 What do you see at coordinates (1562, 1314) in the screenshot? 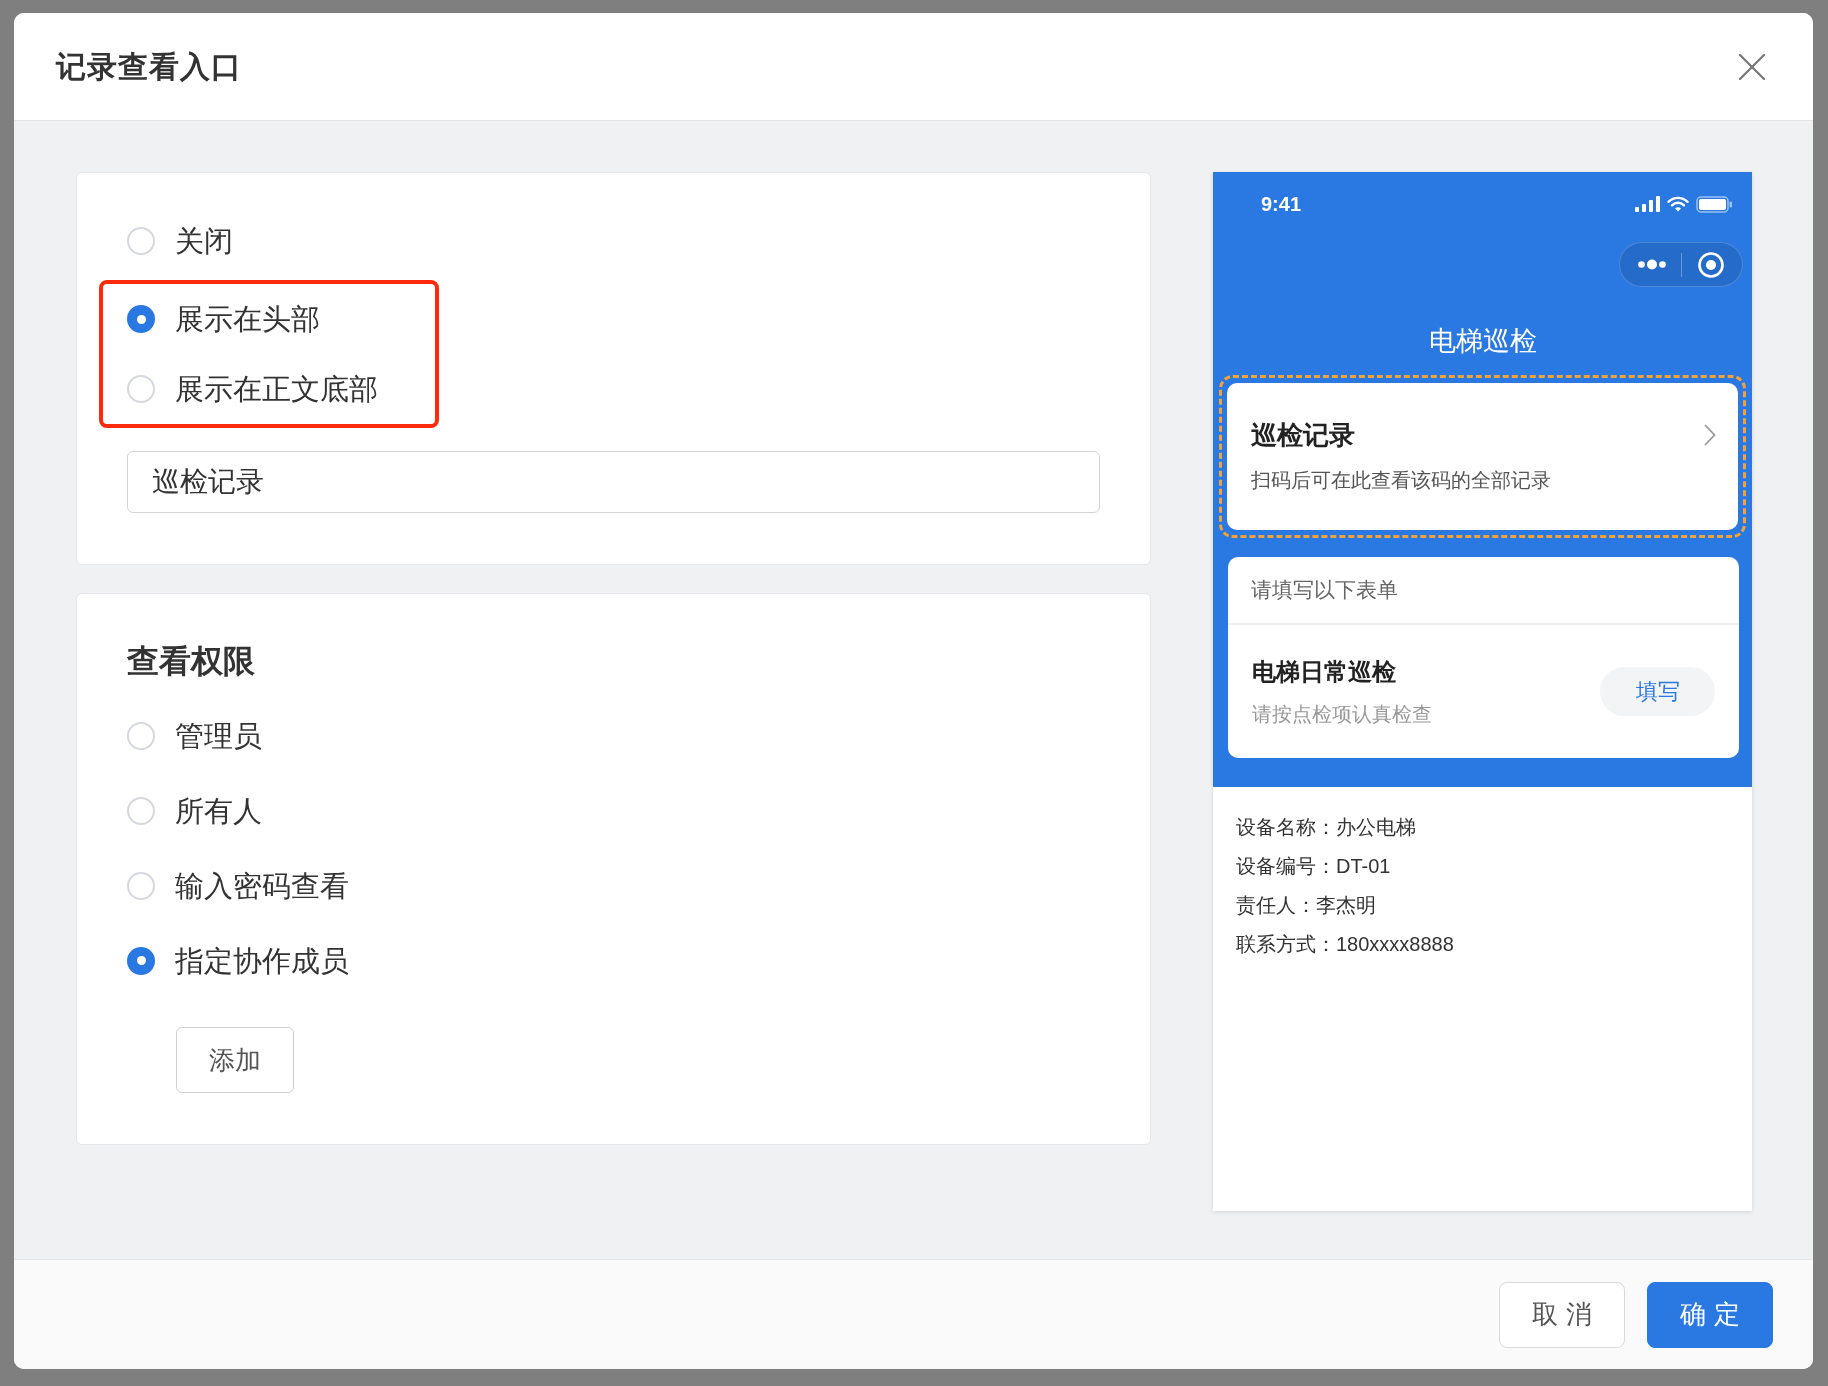
I see `cancel-button: 取 消` at bounding box center [1562, 1314].